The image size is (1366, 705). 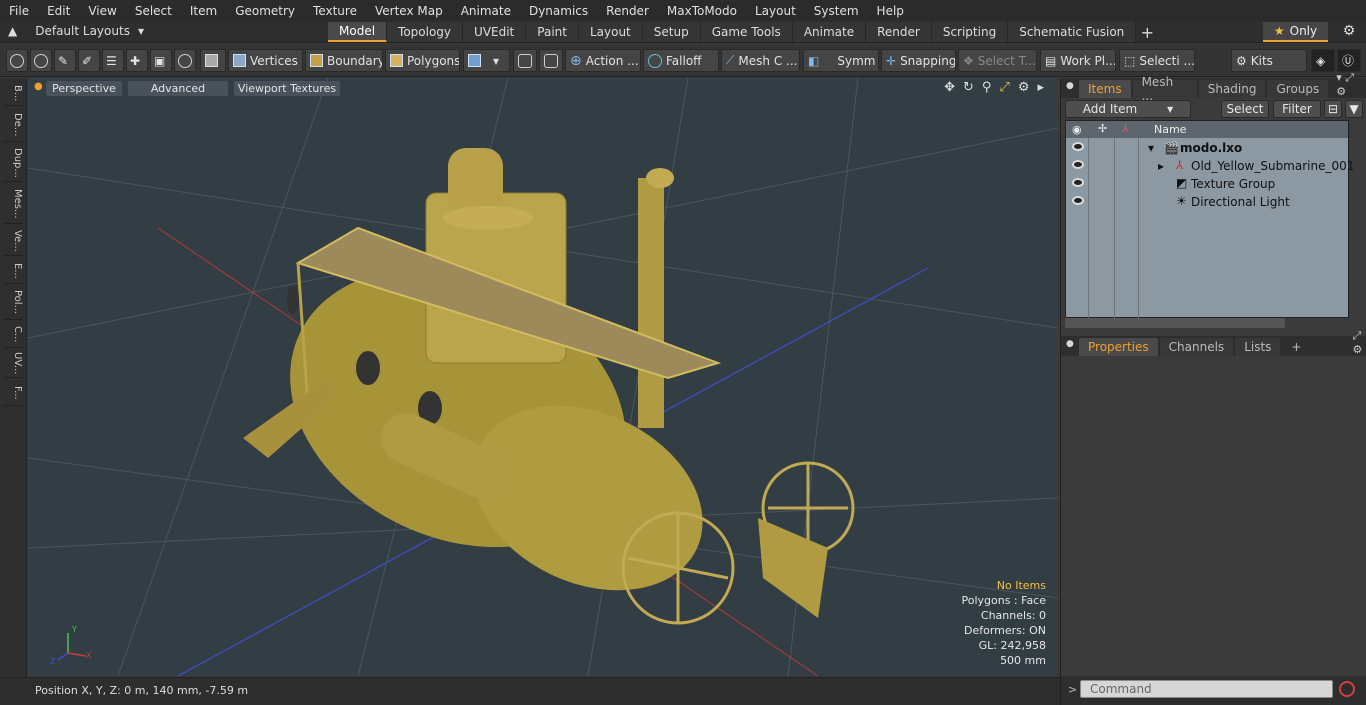 I want to click on add-panel-tab: +, so click(x=1296, y=347).